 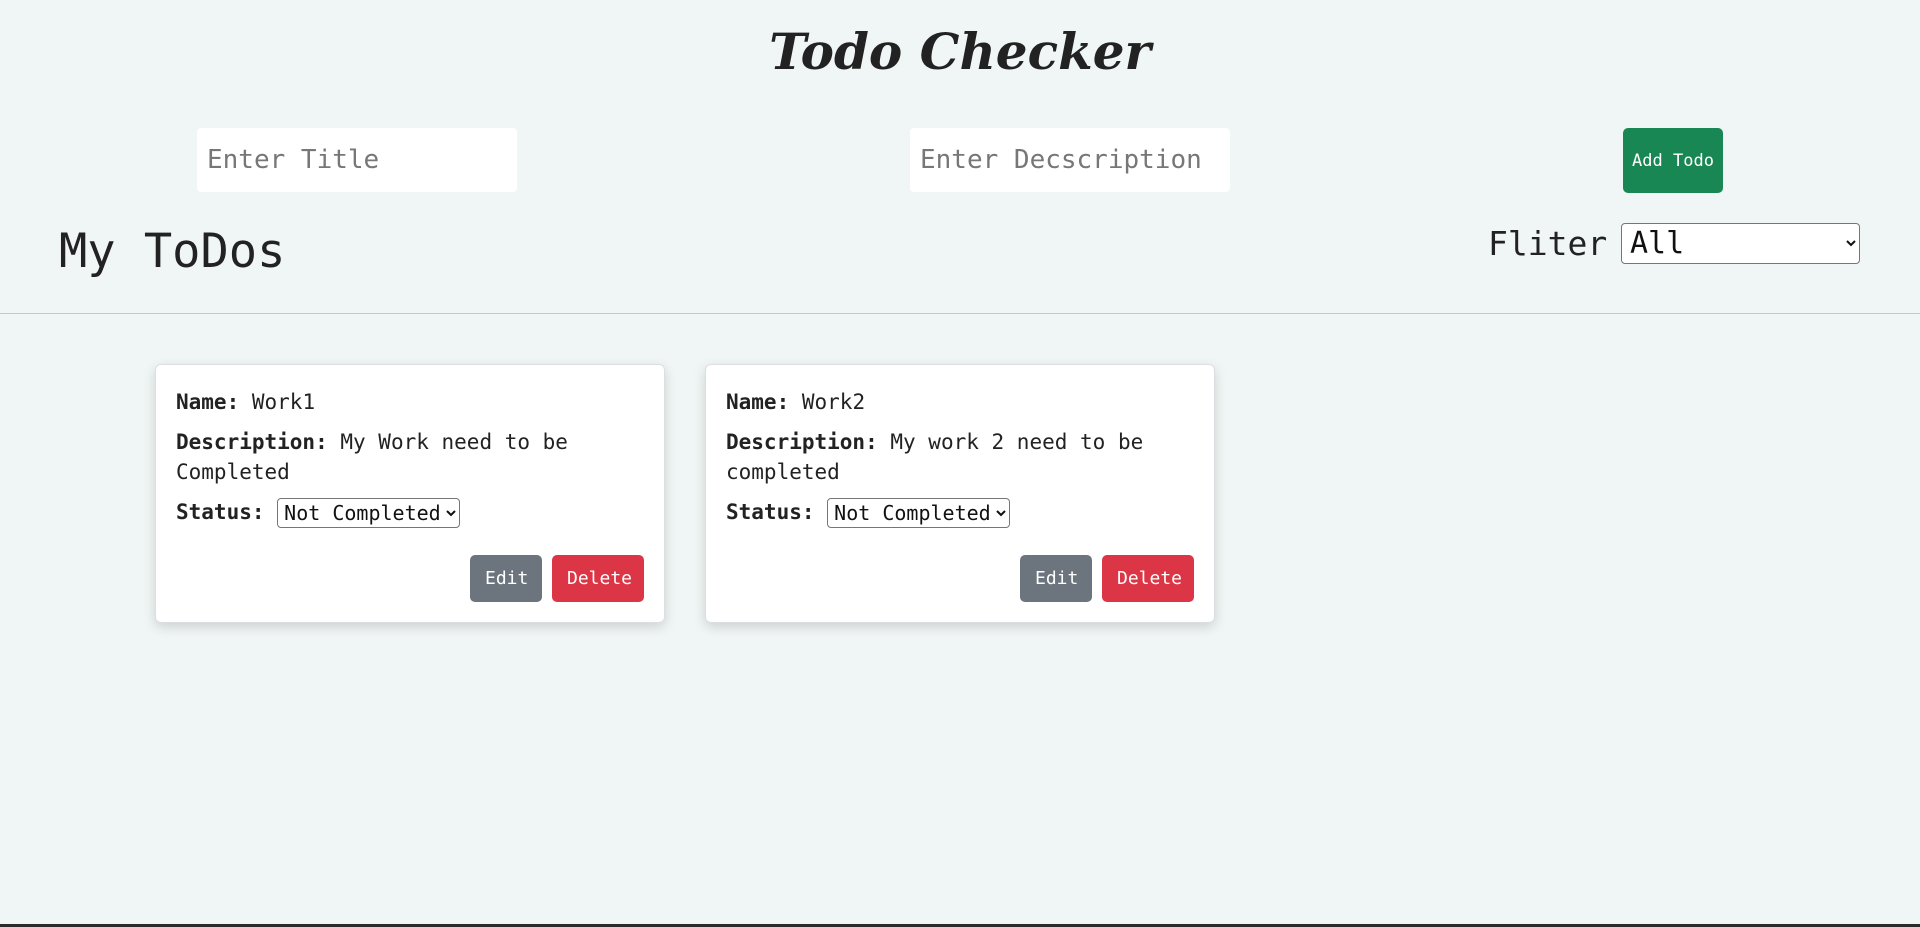 What do you see at coordinates (960, 402) in the screenshot?
I see `todo-name-line: Name: Work2` at bounding box center [960, 402].